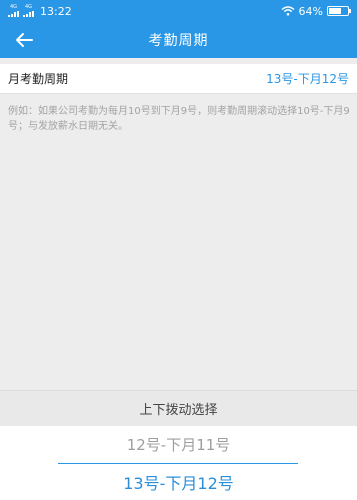  What do you see at coordinates (178, 444) in the screenshot?
I see `picker-option: 12号-下月11号` at bounding box center [178, 444].